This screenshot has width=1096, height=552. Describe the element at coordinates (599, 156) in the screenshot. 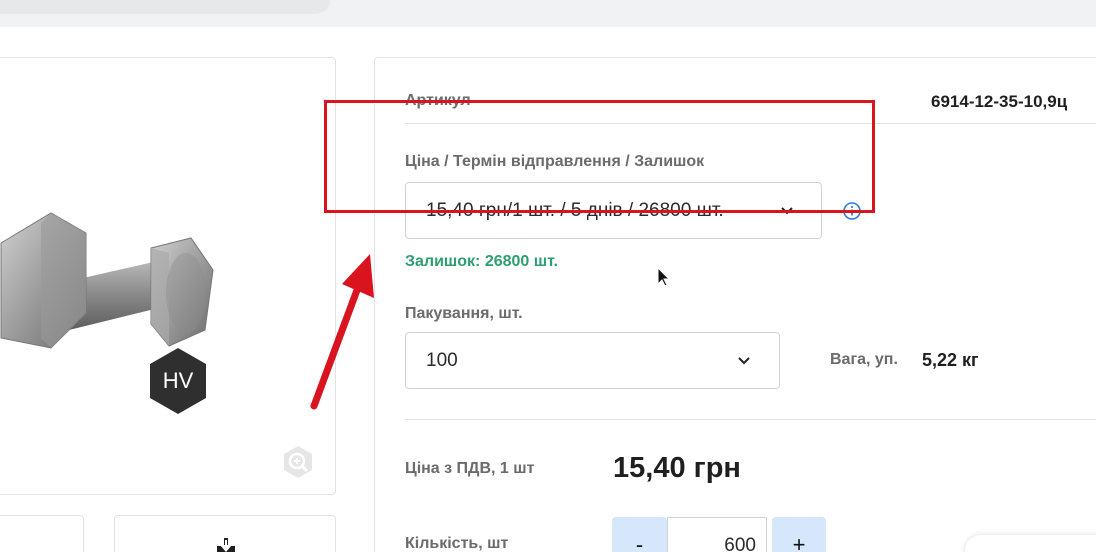

I see `annotation-highlight-box` at that location.